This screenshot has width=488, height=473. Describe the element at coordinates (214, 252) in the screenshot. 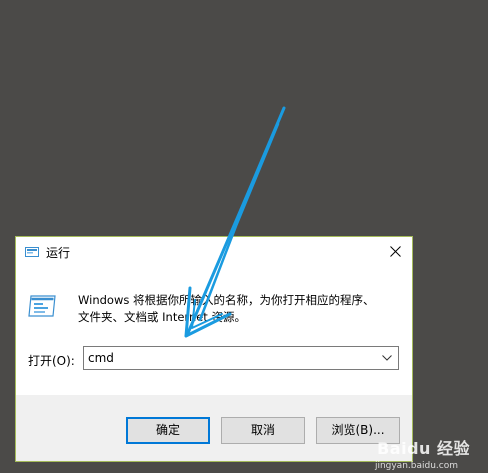

I see `title-bar: 运行` at that location.